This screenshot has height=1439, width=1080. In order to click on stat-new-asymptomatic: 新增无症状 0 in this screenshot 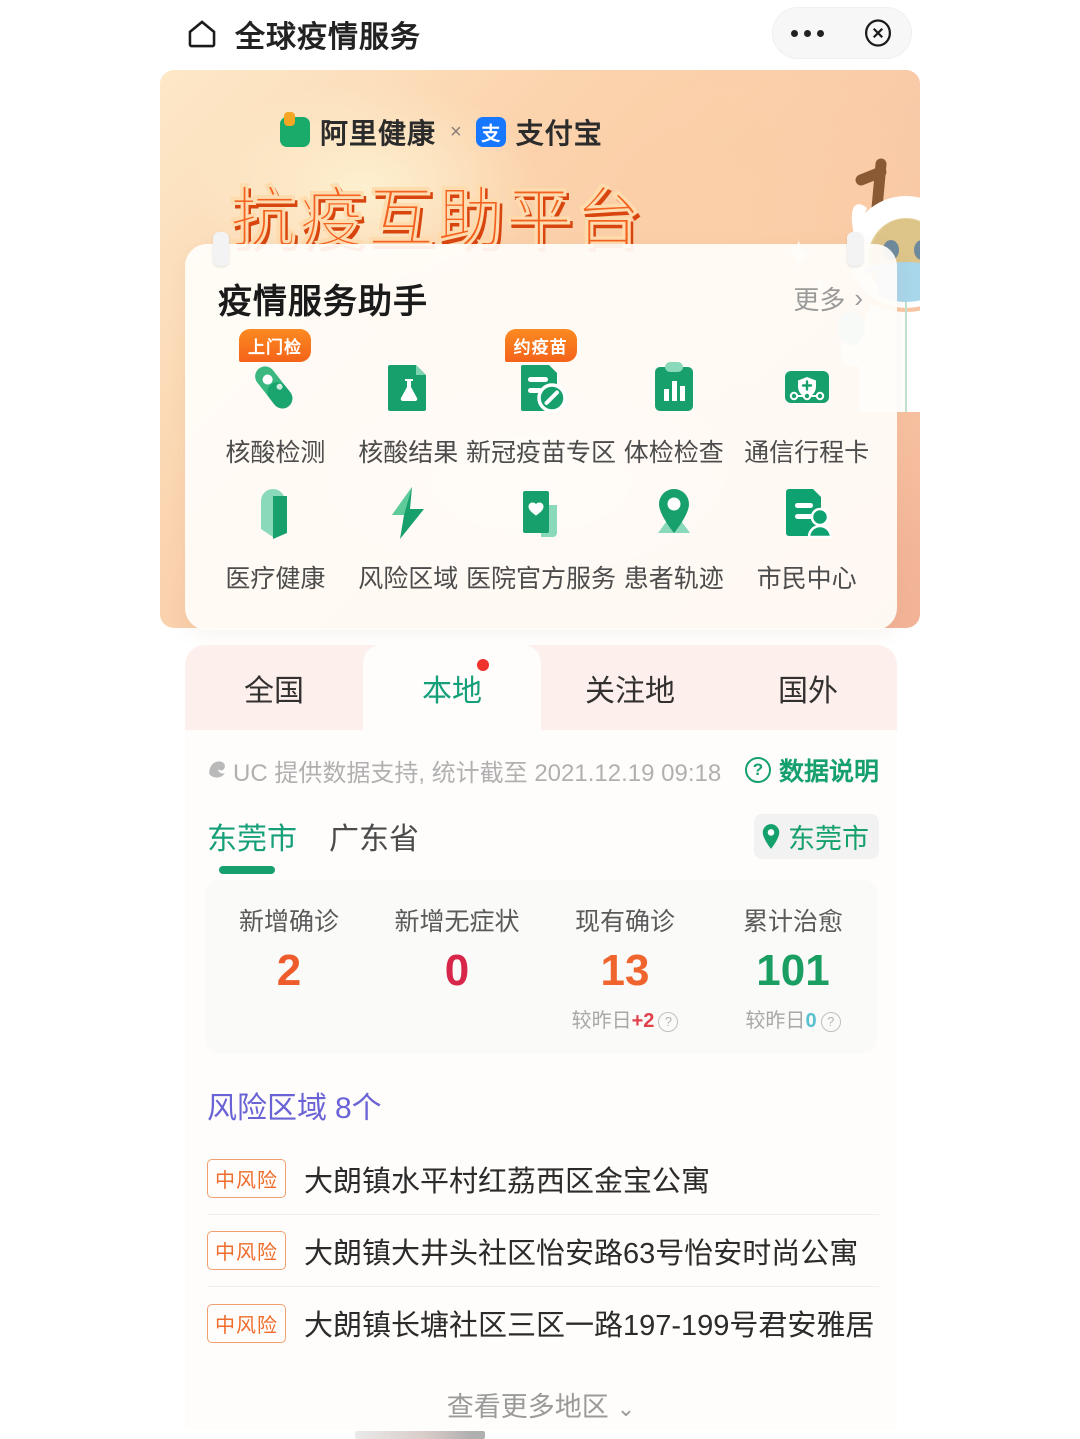, I will do `click(457, 967)`.